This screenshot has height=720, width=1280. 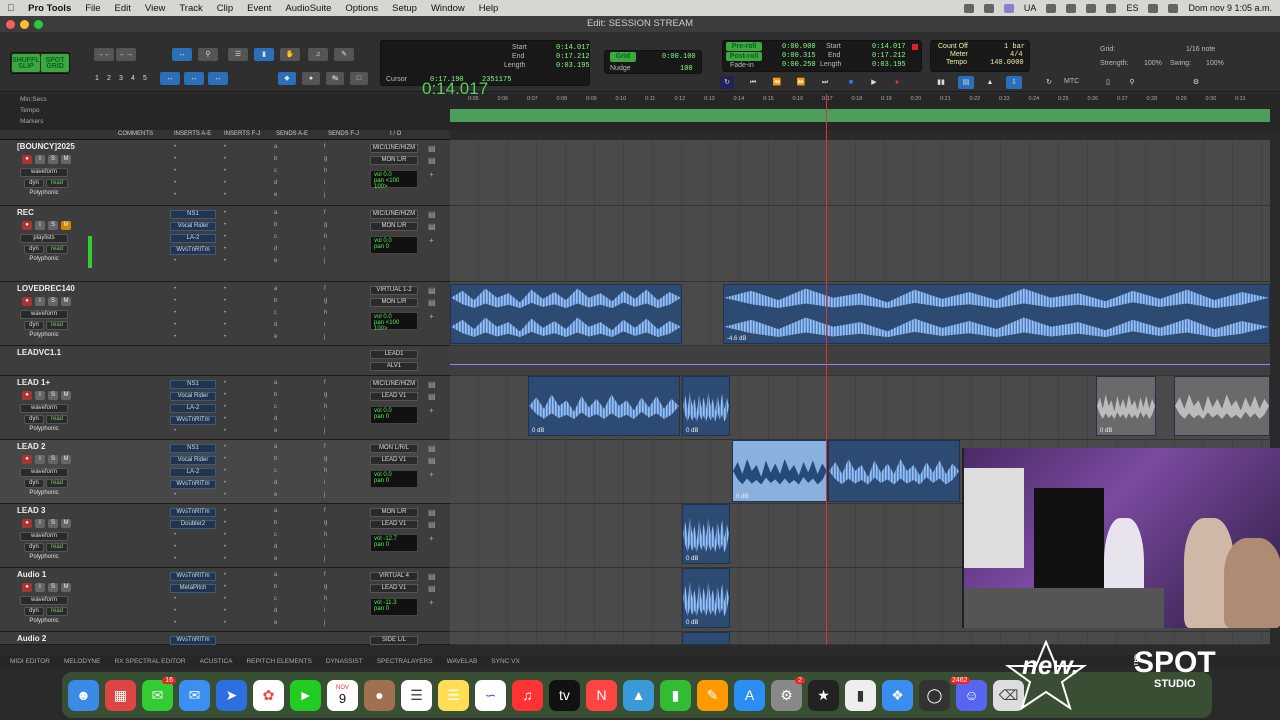 What do you see at coordinates (788, 693) in the screenshot?
I see `system-settings-icon: ⚙ 2` at bounding box center [788, 693].